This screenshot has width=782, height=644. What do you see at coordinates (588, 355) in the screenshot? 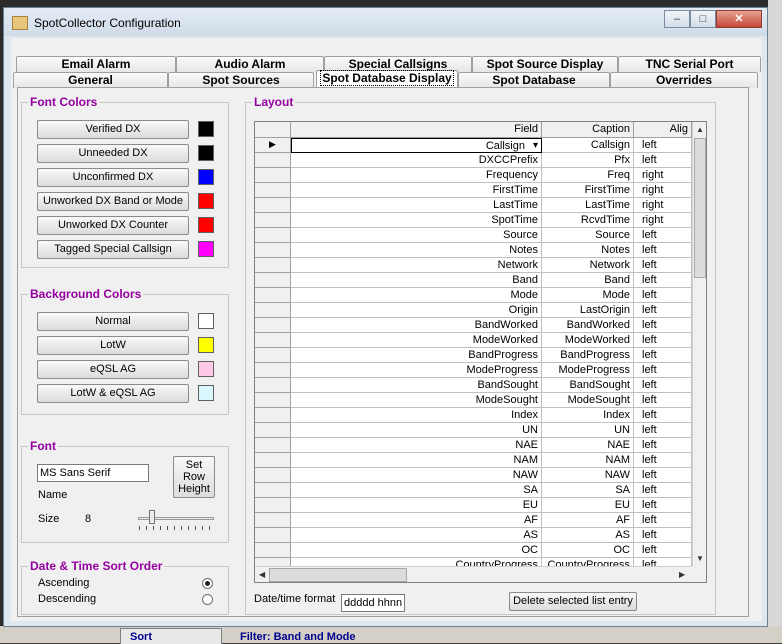
I see `caption-cell: BandProgress` at bounding box center [588, 355].